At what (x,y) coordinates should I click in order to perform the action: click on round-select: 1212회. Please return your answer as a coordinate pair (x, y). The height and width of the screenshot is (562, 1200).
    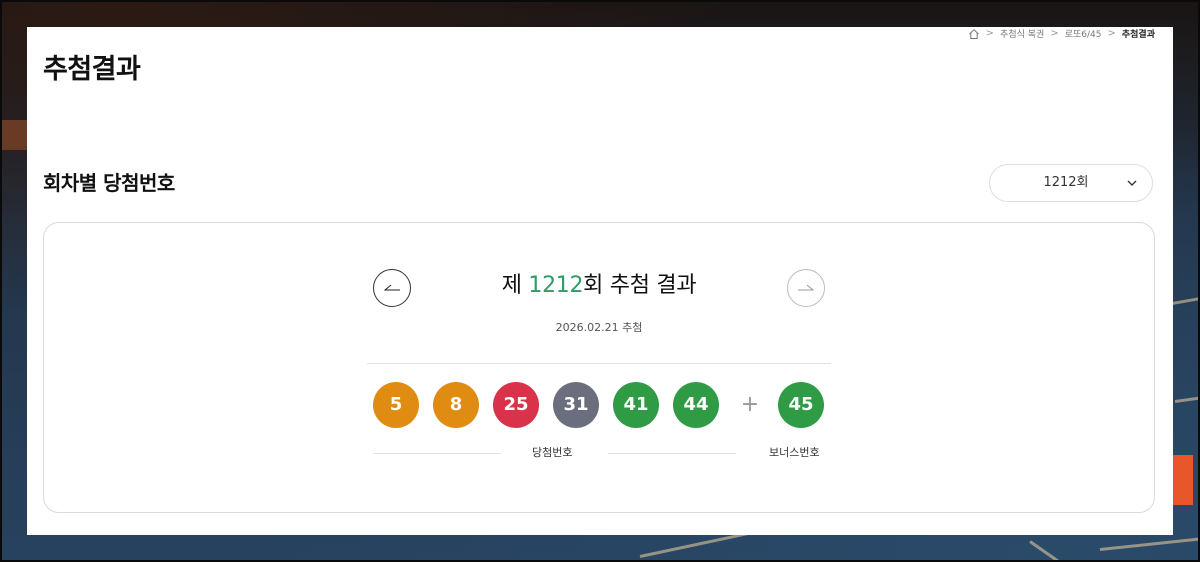
    Looking at the image, I should click on (1071, 183).